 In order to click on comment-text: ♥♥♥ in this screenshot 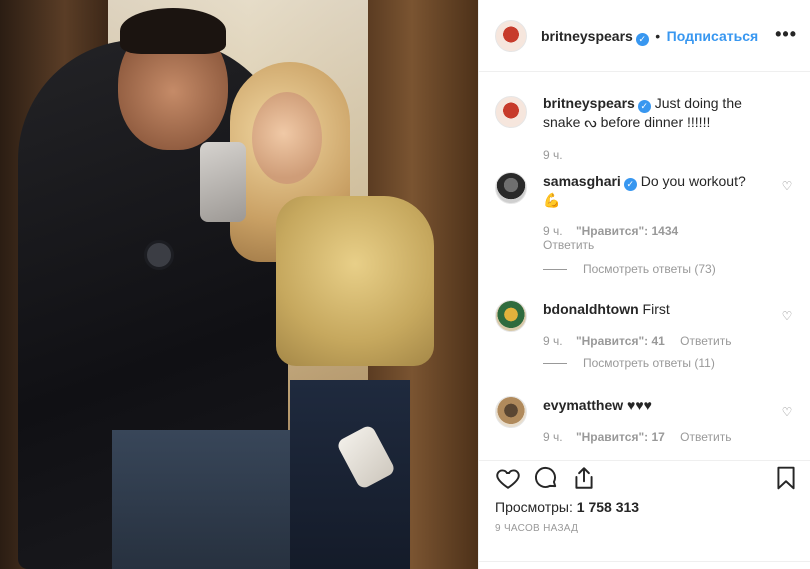, I will do `click(639, 405)`.